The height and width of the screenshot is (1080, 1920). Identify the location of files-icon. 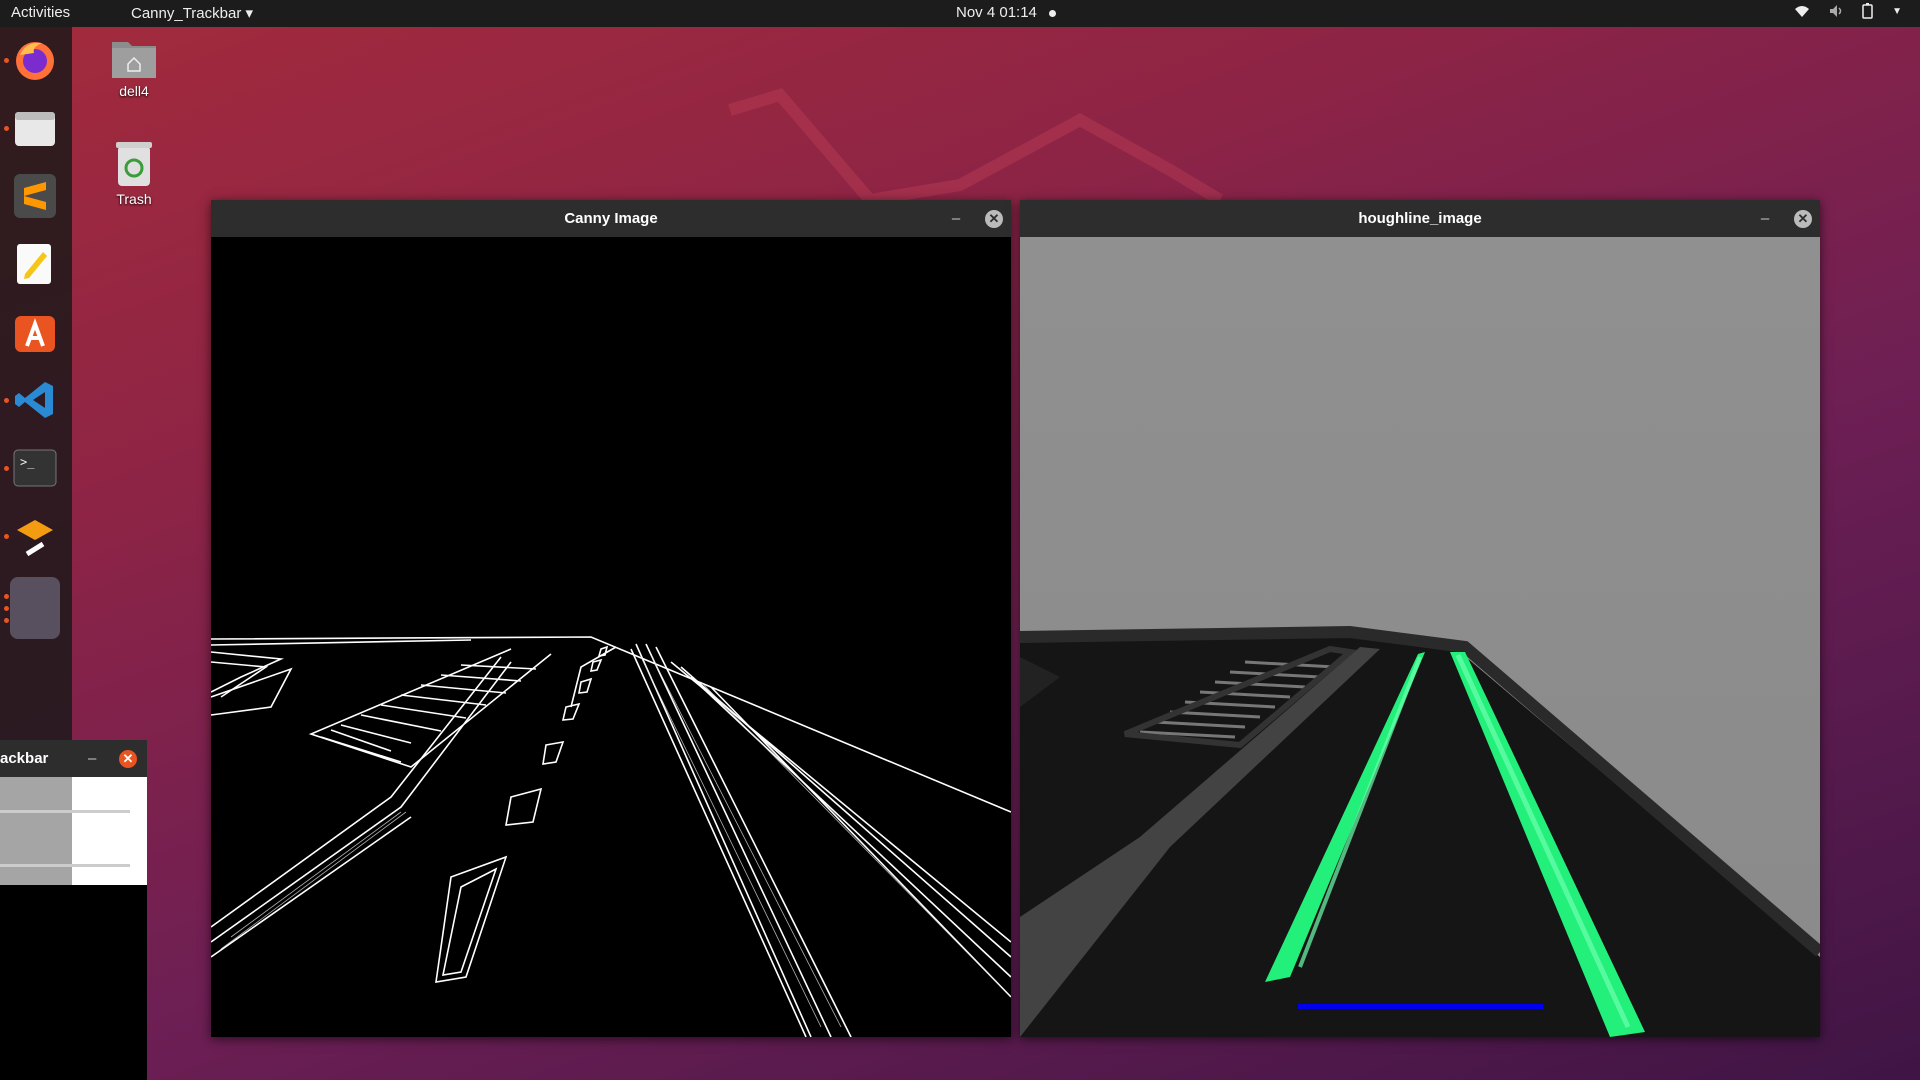
(35, 128).